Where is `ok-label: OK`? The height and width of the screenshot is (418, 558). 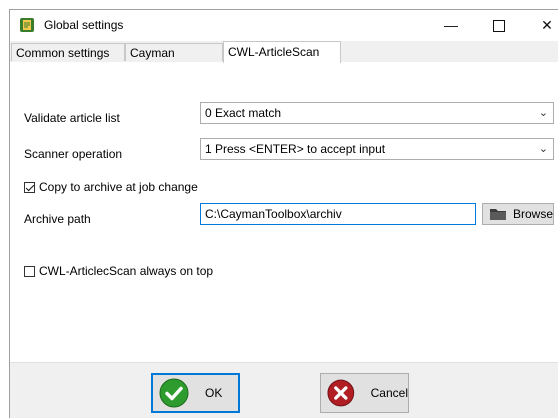 ok-label: OK is located at coordinates (214, 393).